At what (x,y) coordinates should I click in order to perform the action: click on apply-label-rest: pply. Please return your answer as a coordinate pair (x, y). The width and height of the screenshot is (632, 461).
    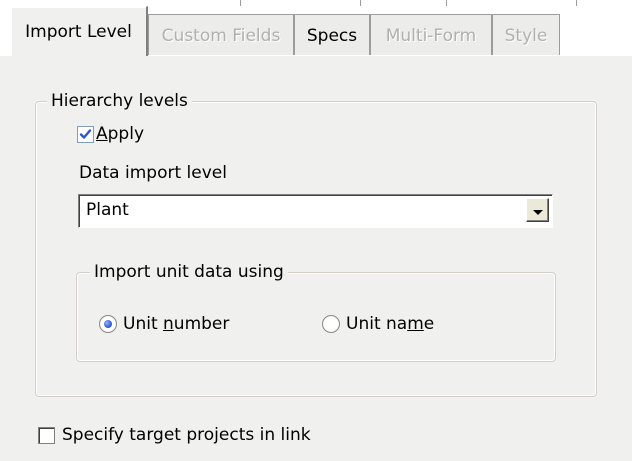
    Looking at the image, I should click on (126, 134).